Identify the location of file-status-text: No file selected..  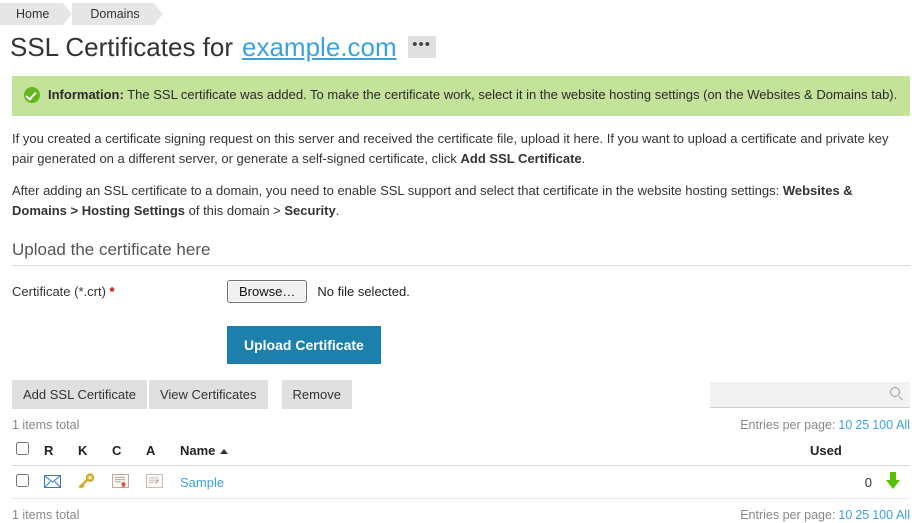
(363, 292).